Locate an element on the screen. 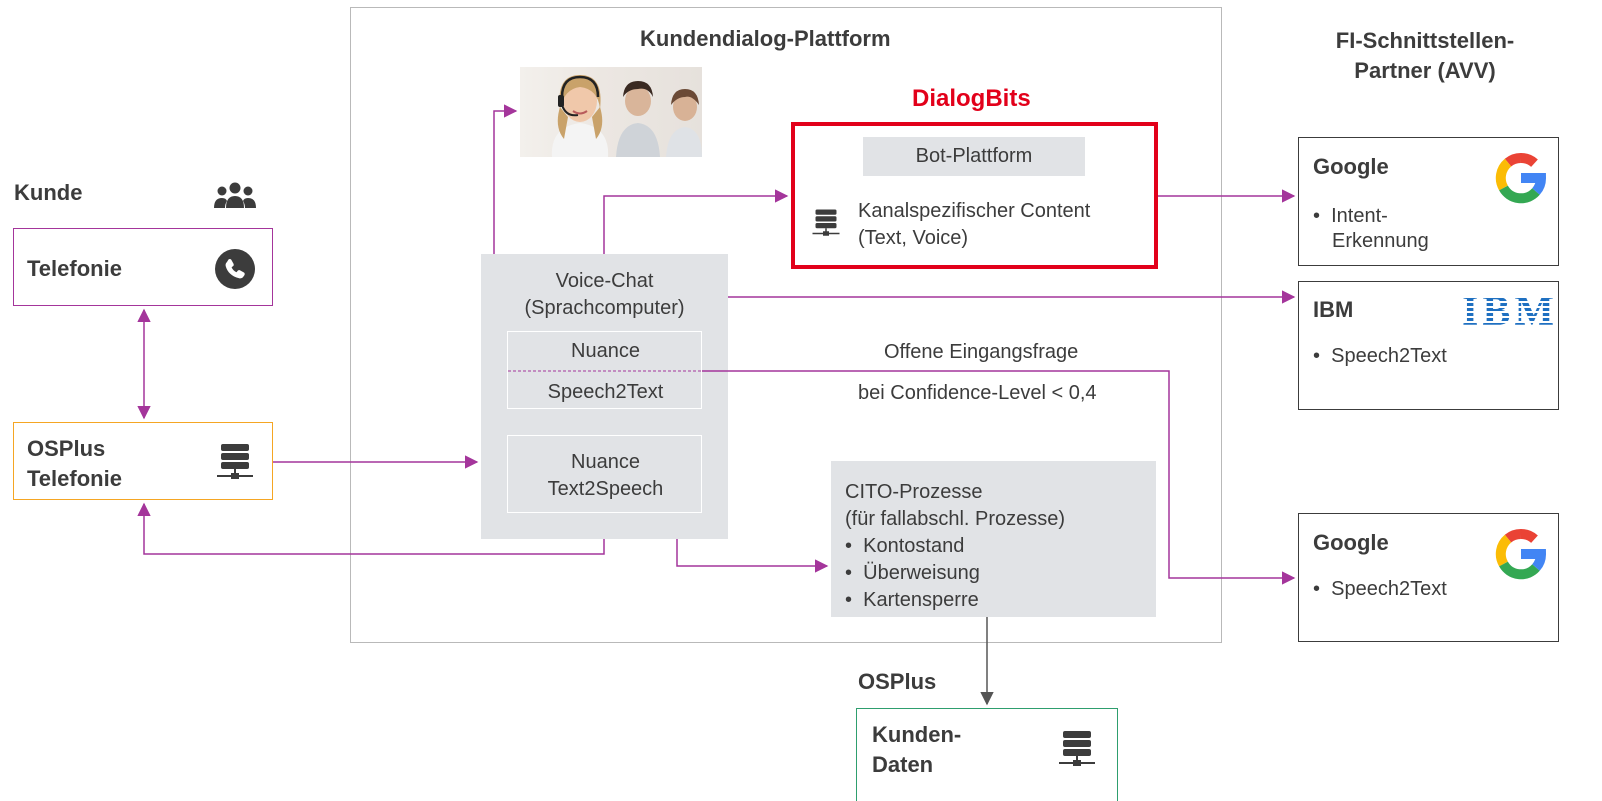  google-intent-item: • Intent- Erkennung is located at coordinates (1371, 228).